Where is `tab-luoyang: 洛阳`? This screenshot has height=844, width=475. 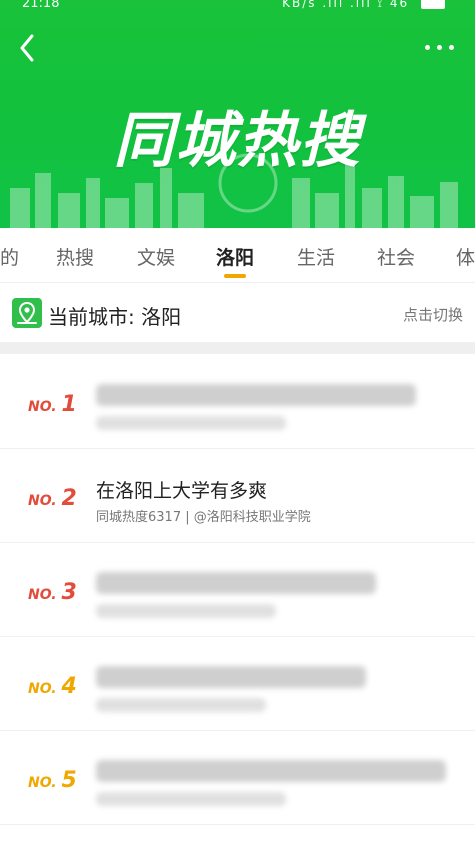
tab-luoyang: 洛阳 is located at coordinates (235, 256).